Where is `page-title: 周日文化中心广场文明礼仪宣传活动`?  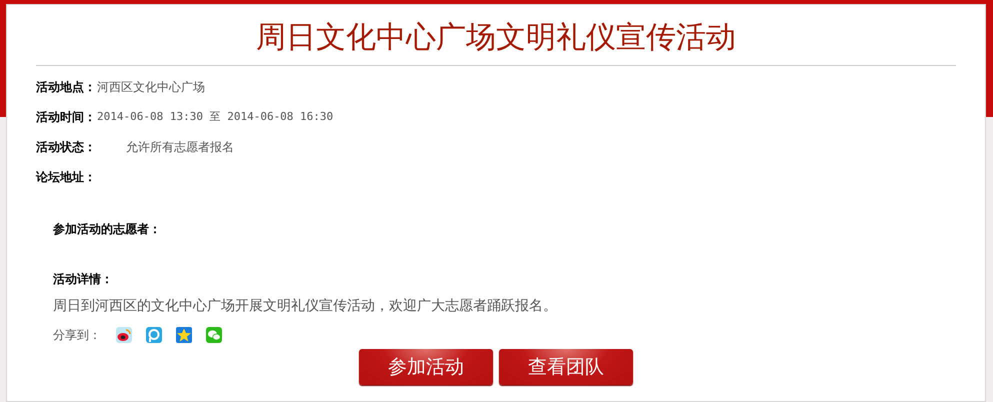 page-title: 周日文化中心广场文明礼仪宣传活动 is located at coordinates (496, 38).